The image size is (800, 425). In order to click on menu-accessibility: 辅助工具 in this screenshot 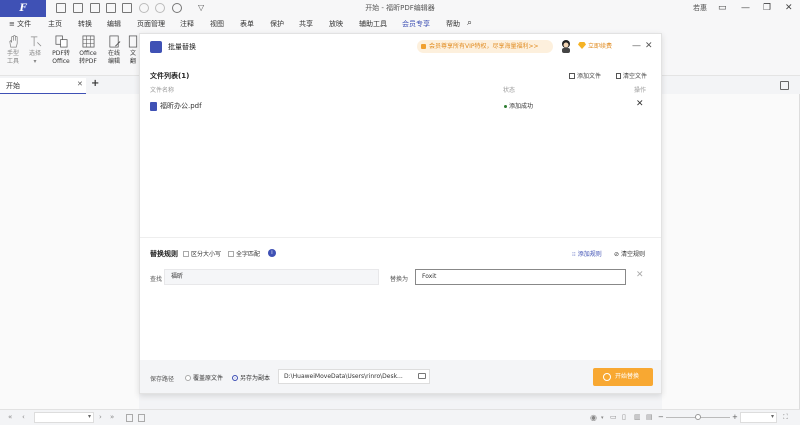, I will do `click(373, 24)`.